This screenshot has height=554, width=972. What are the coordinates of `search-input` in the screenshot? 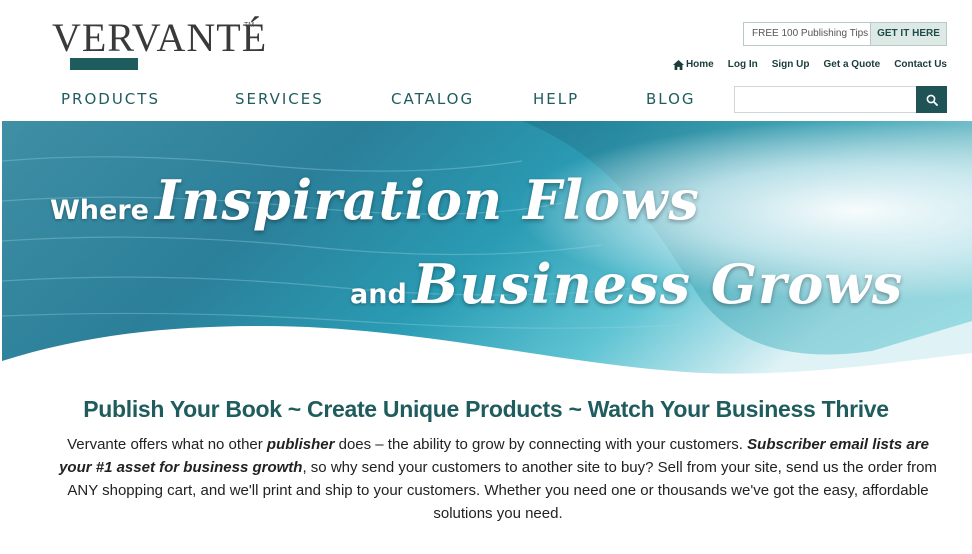 It's located at (825, 99).